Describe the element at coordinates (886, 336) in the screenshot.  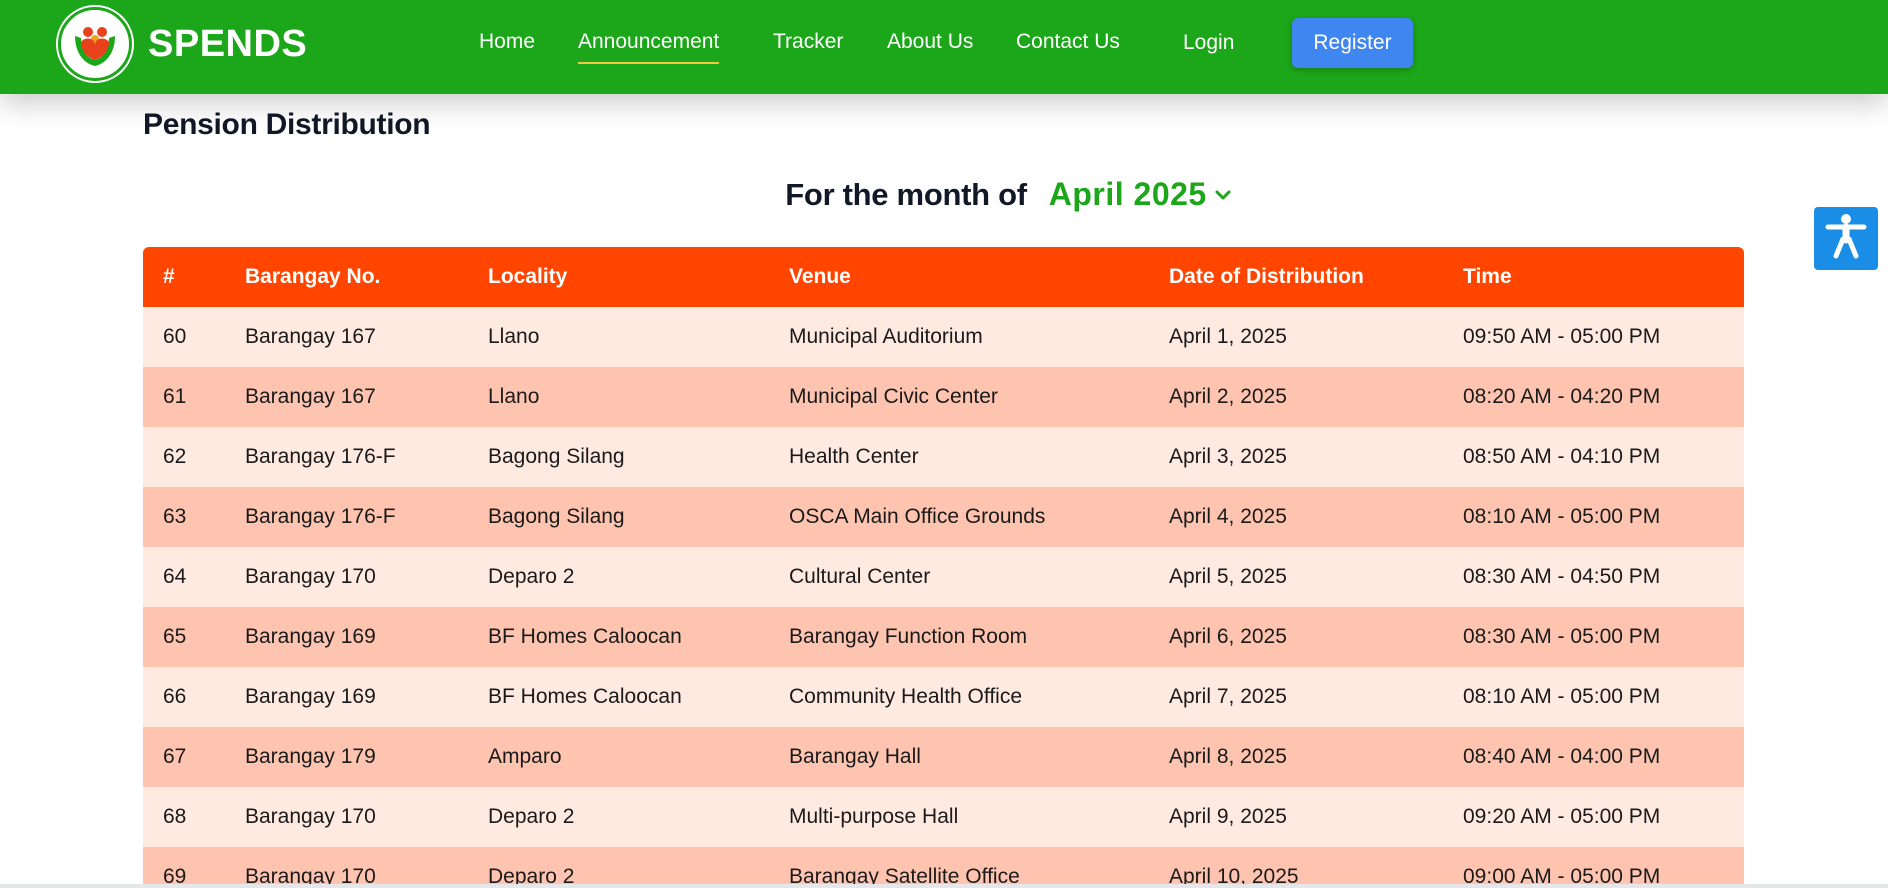
I see `cell-venue: Municipal Auditorium` at that location.